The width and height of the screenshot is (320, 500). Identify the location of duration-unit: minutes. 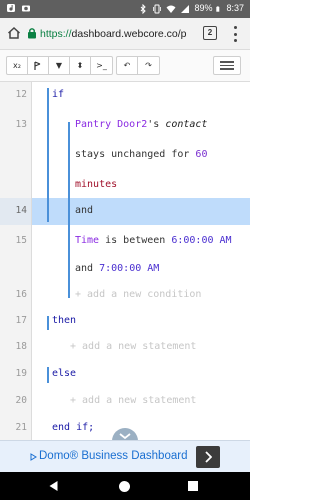
(96, 185).